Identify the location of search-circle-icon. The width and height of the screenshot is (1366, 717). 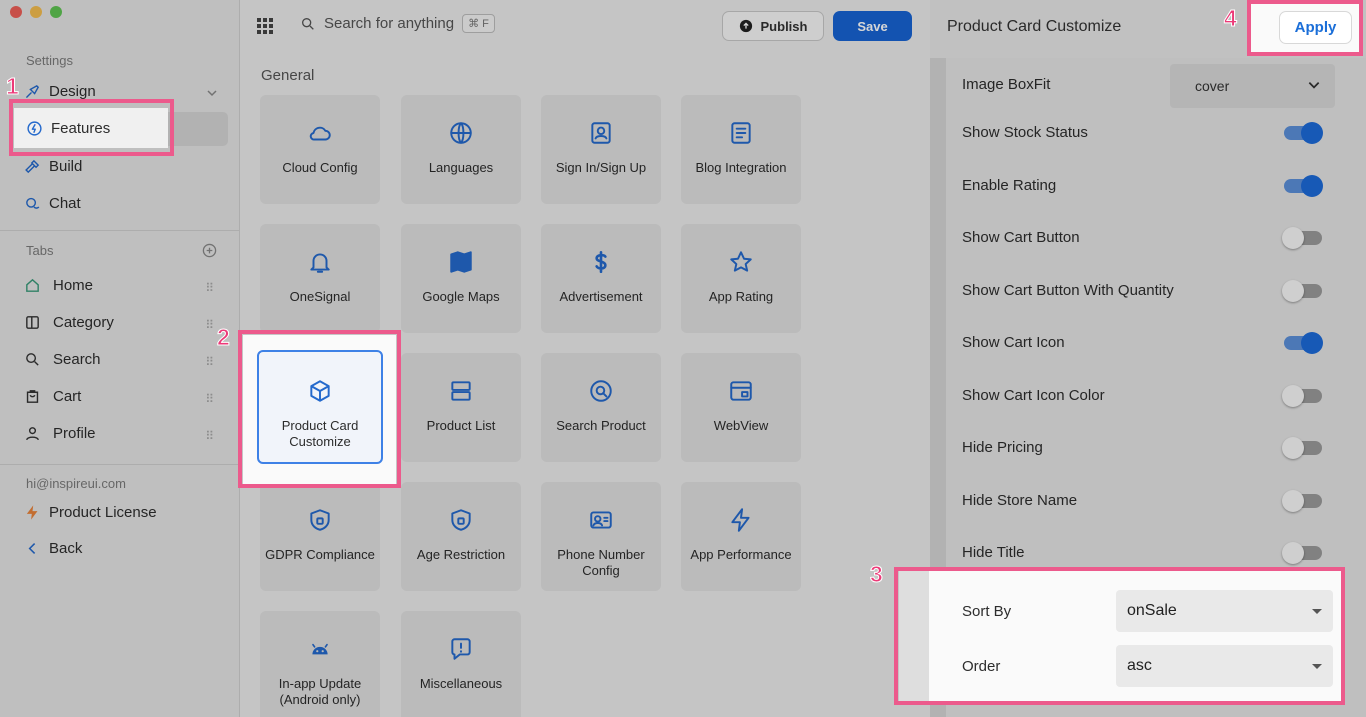
(601, 391).